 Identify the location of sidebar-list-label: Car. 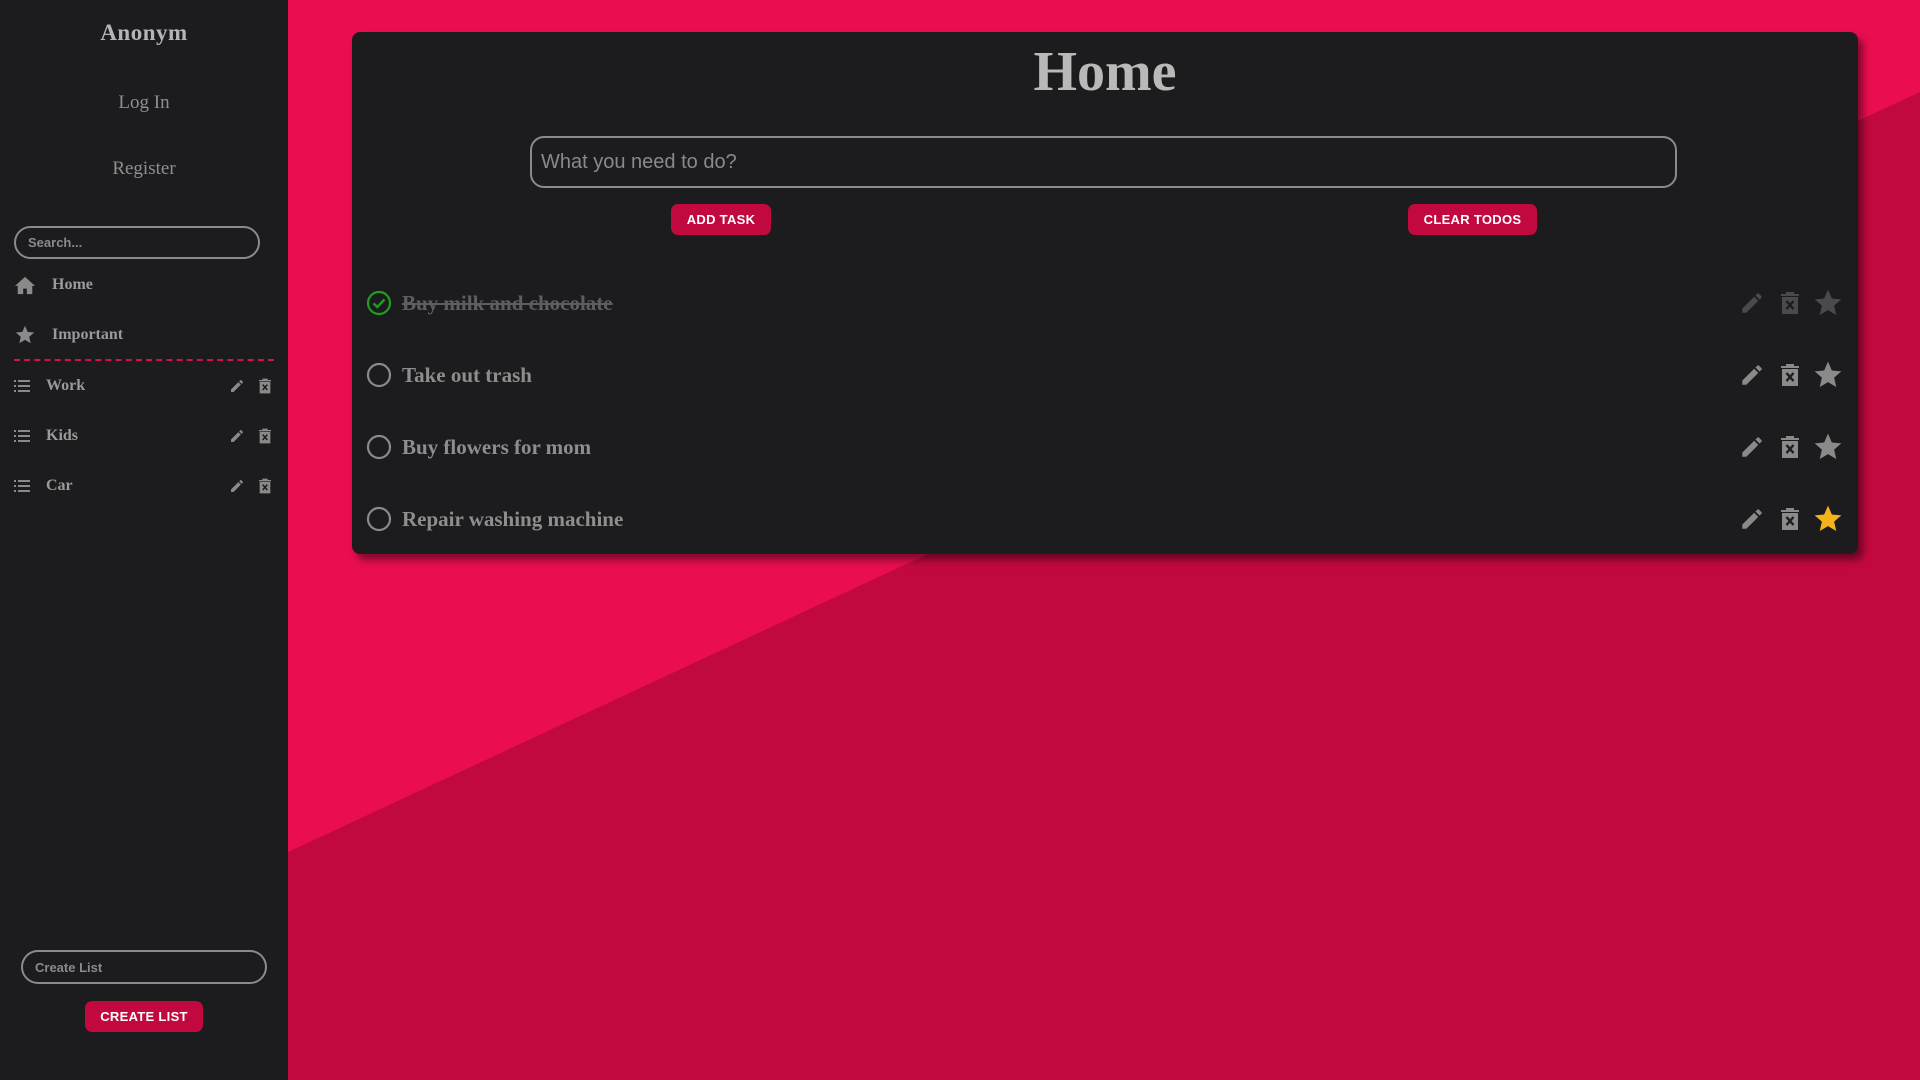
(132, 486).